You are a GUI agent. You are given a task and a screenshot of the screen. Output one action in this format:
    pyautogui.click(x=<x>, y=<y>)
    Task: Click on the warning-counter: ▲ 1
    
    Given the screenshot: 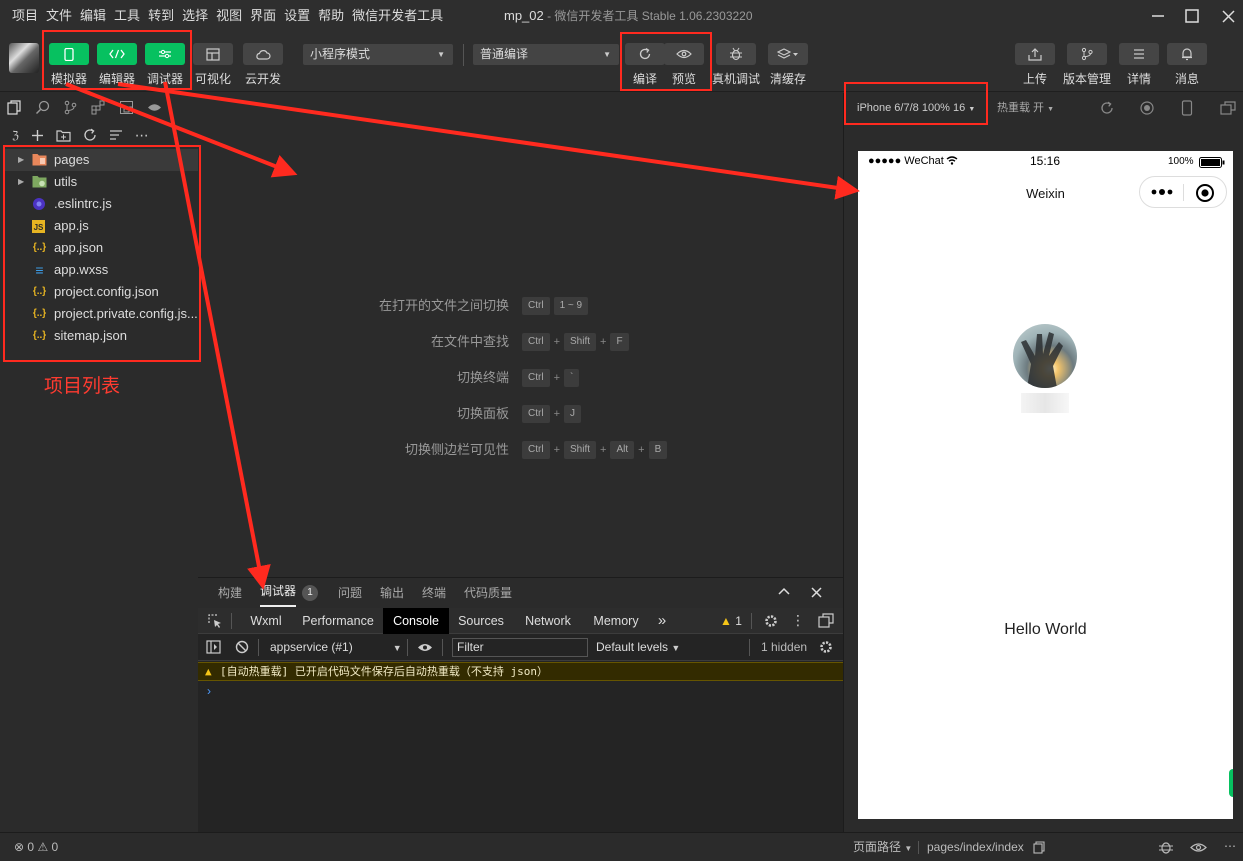 What is the action you would take?
    pyautogui.click(x=731, y=621)
    